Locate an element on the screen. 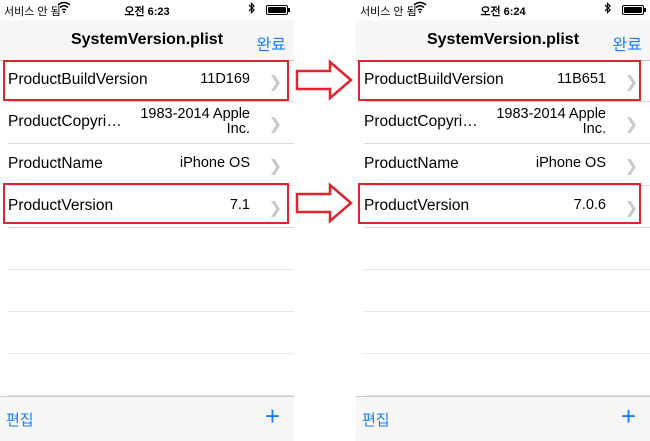 This screenshot has width=650, height=441. status-bar: 서비스 안 됨 오전 6:24 is located at coordinates (503, 10).